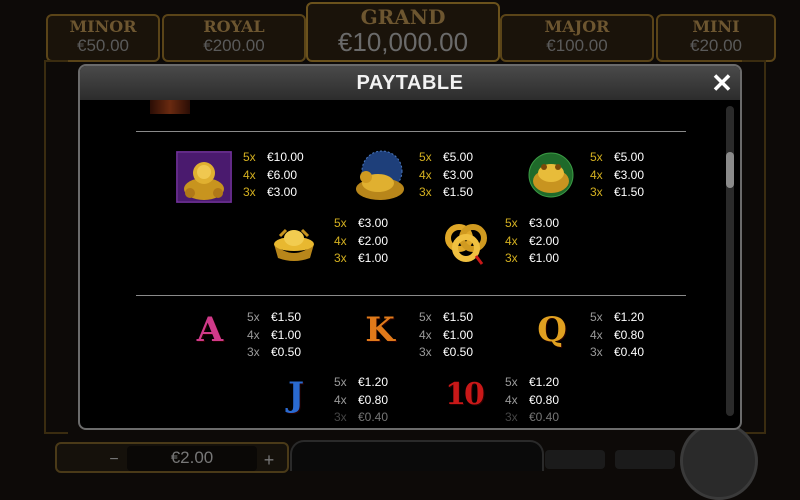 The width and height of the screenshot is (800, 500). What do you see at coordinates (577, 45) in the screenshot?
I see `jackpot-major-value: €100.00` at bounding box center [577, 45].